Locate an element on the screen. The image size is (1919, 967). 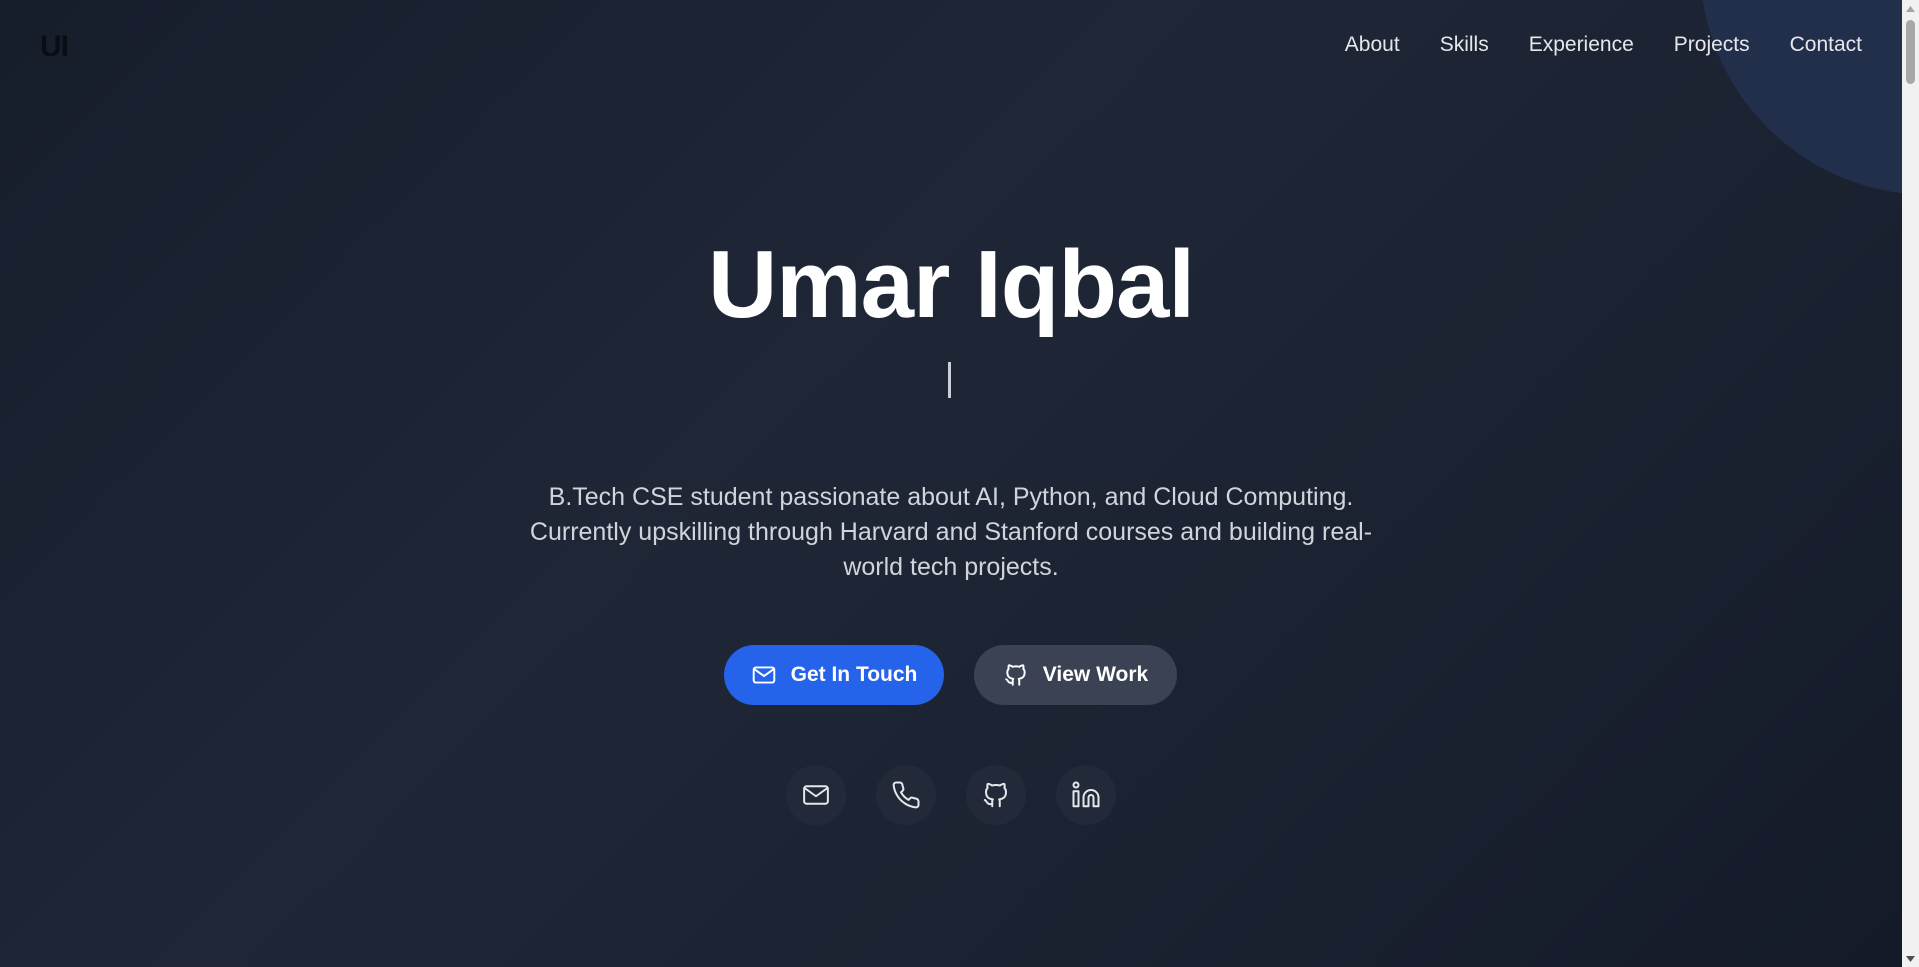
description-line-3: world tech projects. is located at coordinates (951, 567).